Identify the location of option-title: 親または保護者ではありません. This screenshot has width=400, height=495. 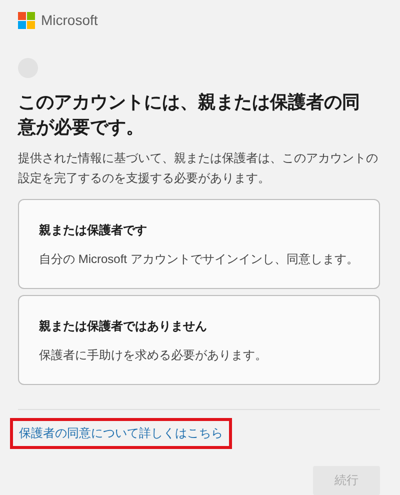
(123, 326).